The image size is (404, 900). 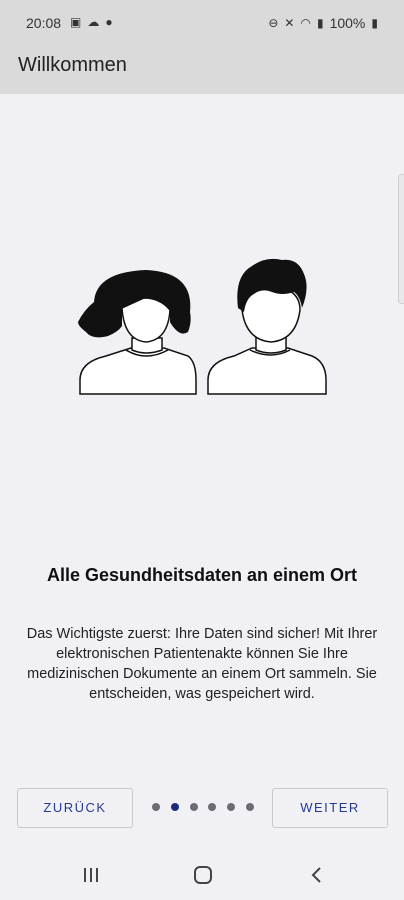 What do you see at coordinates (203, 807) in the screenshot?
I see `page-indicator` at bounding box center [203, 807].